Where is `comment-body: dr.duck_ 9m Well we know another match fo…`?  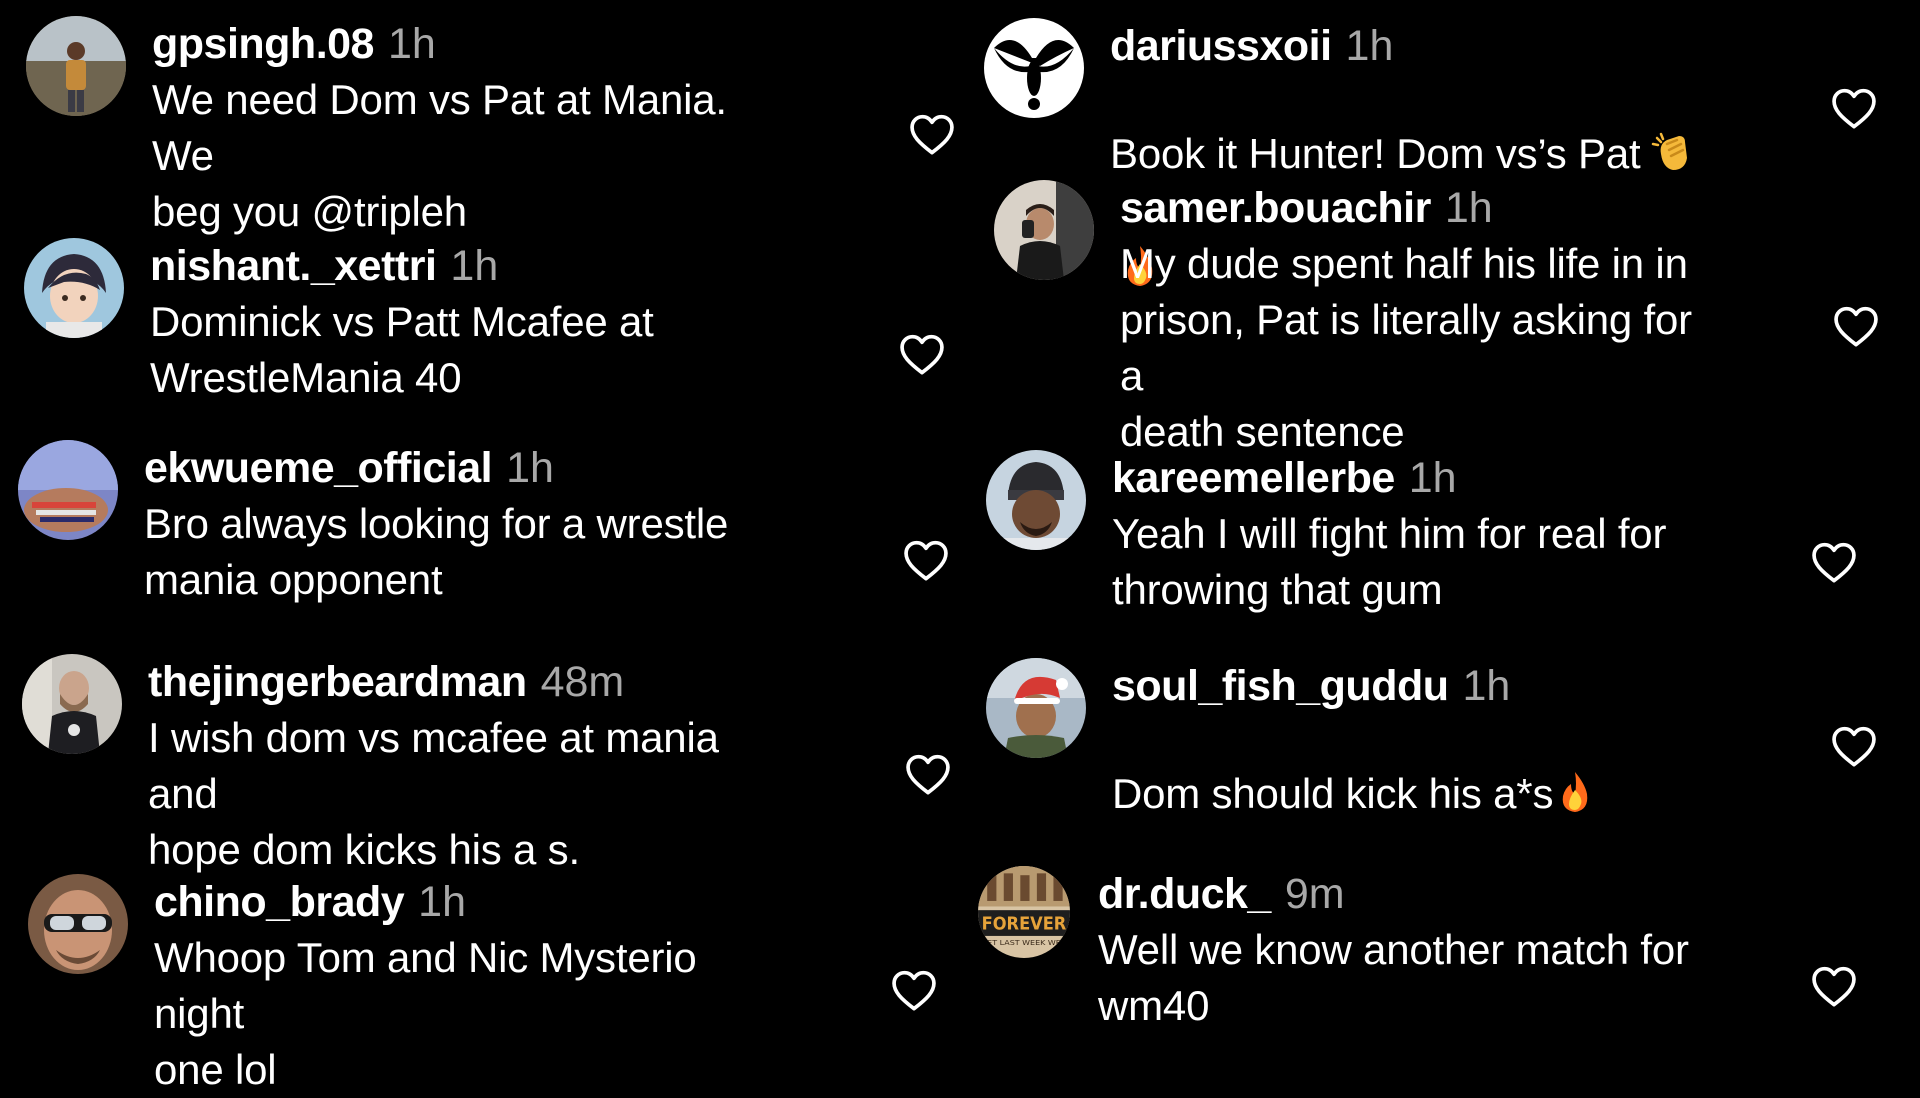
comment-body: dr.duck_ 9m Well we know another match fo… is located at coordinates (1398, 950).